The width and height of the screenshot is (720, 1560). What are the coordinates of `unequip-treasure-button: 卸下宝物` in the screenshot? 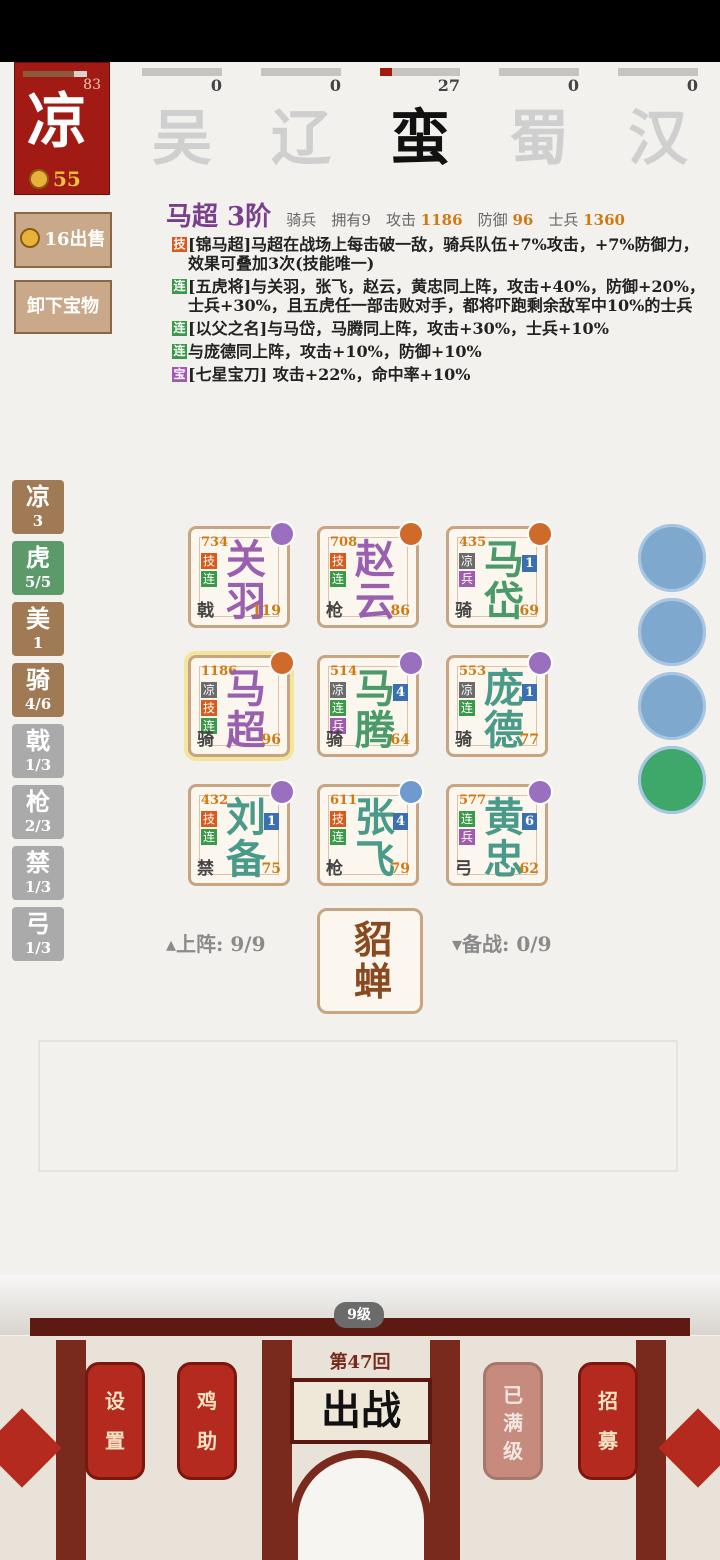 It's located at (63, 307).